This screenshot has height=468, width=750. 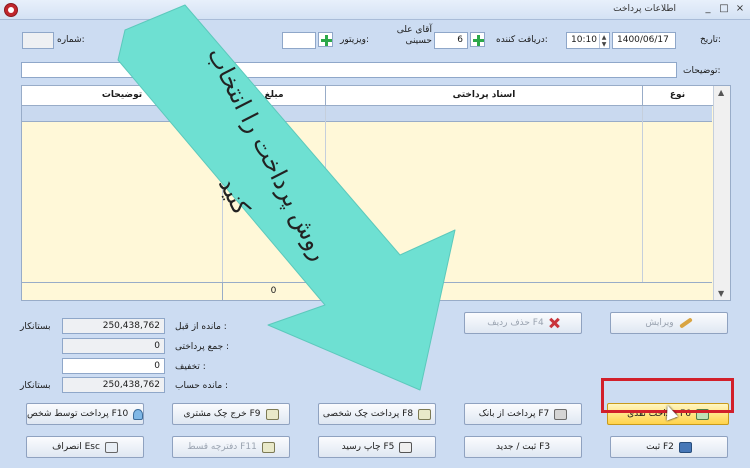 I want to click on person-payment-button: پرداخت توسط شخص F10, so click(x=85, y=414).